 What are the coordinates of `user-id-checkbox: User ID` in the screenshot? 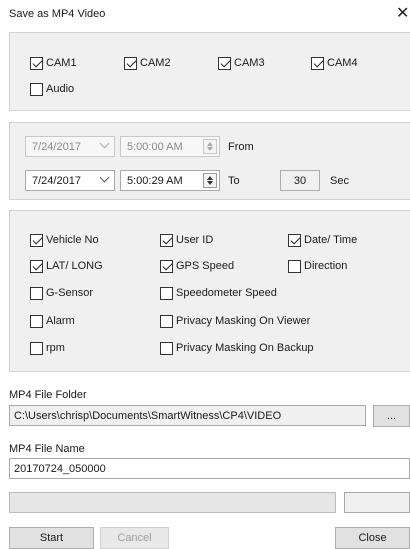 It's located at (186, 240).